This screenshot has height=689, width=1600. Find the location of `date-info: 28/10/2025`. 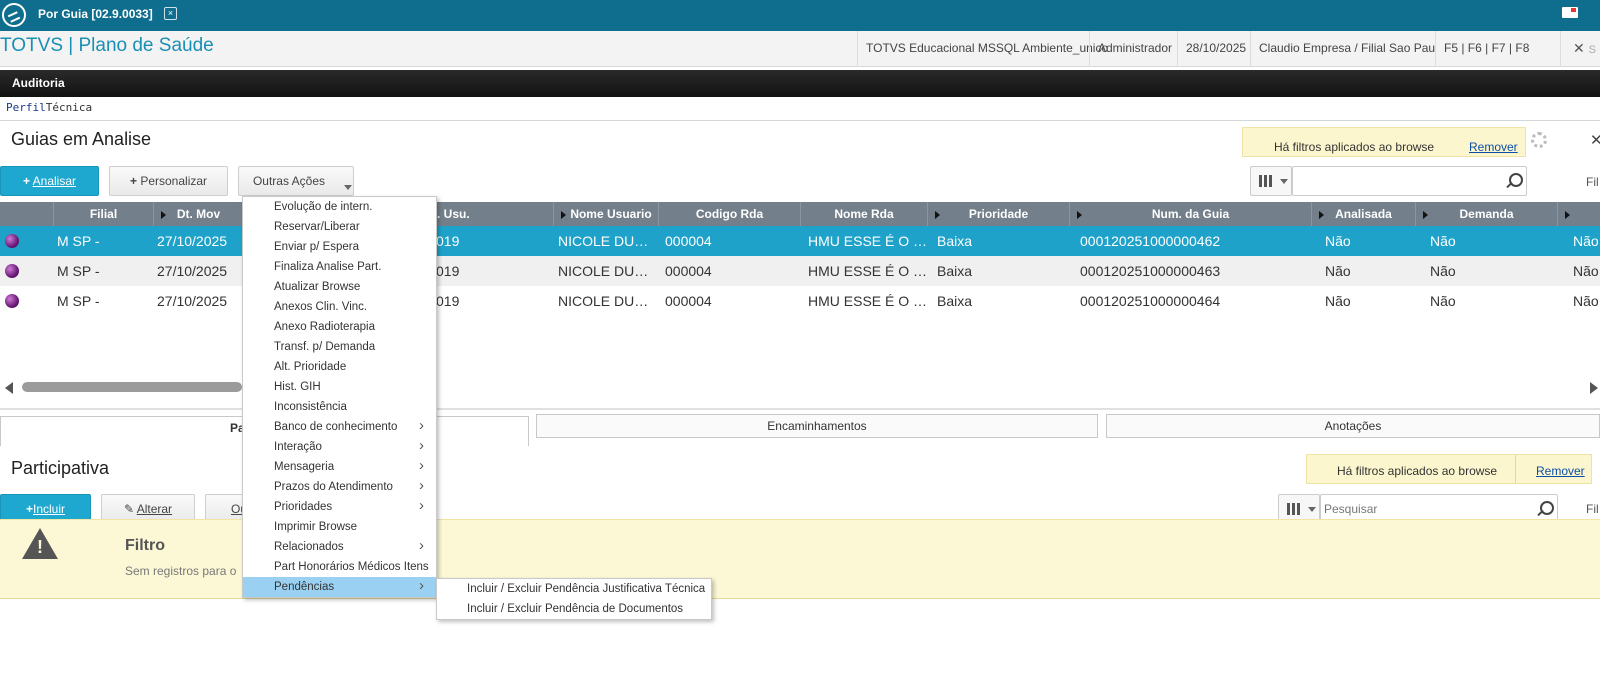

date-info: 28/10/2025 is located at coordinates (1213, 49).